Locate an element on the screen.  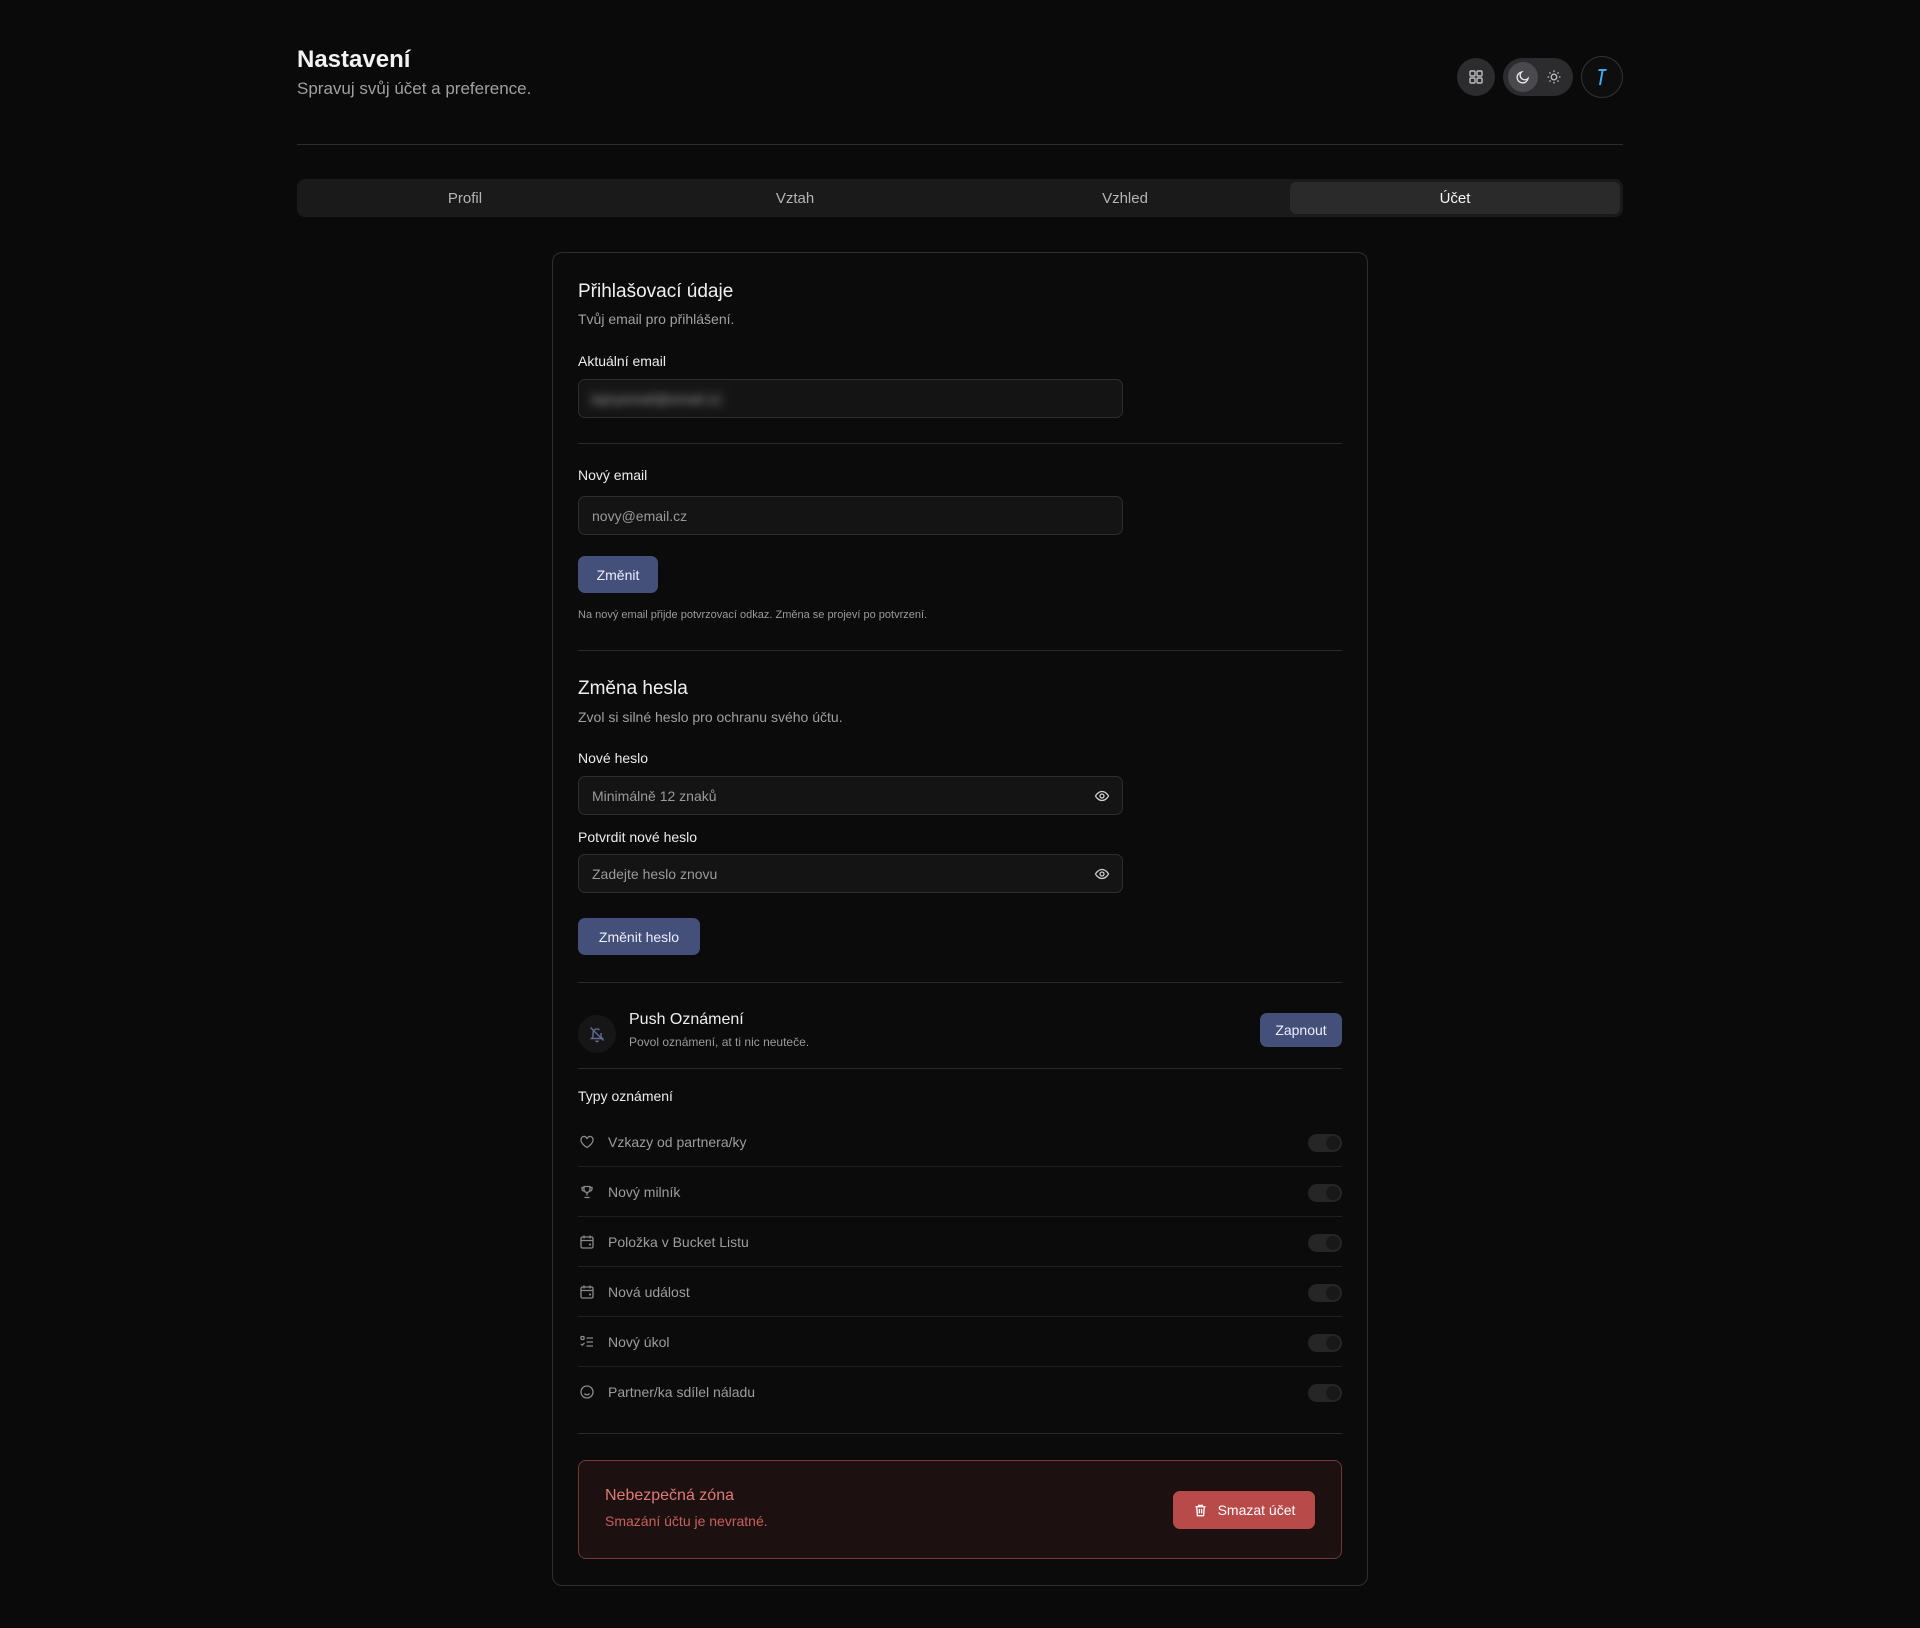
light-mode-button is located at coordinates (1554, 77).